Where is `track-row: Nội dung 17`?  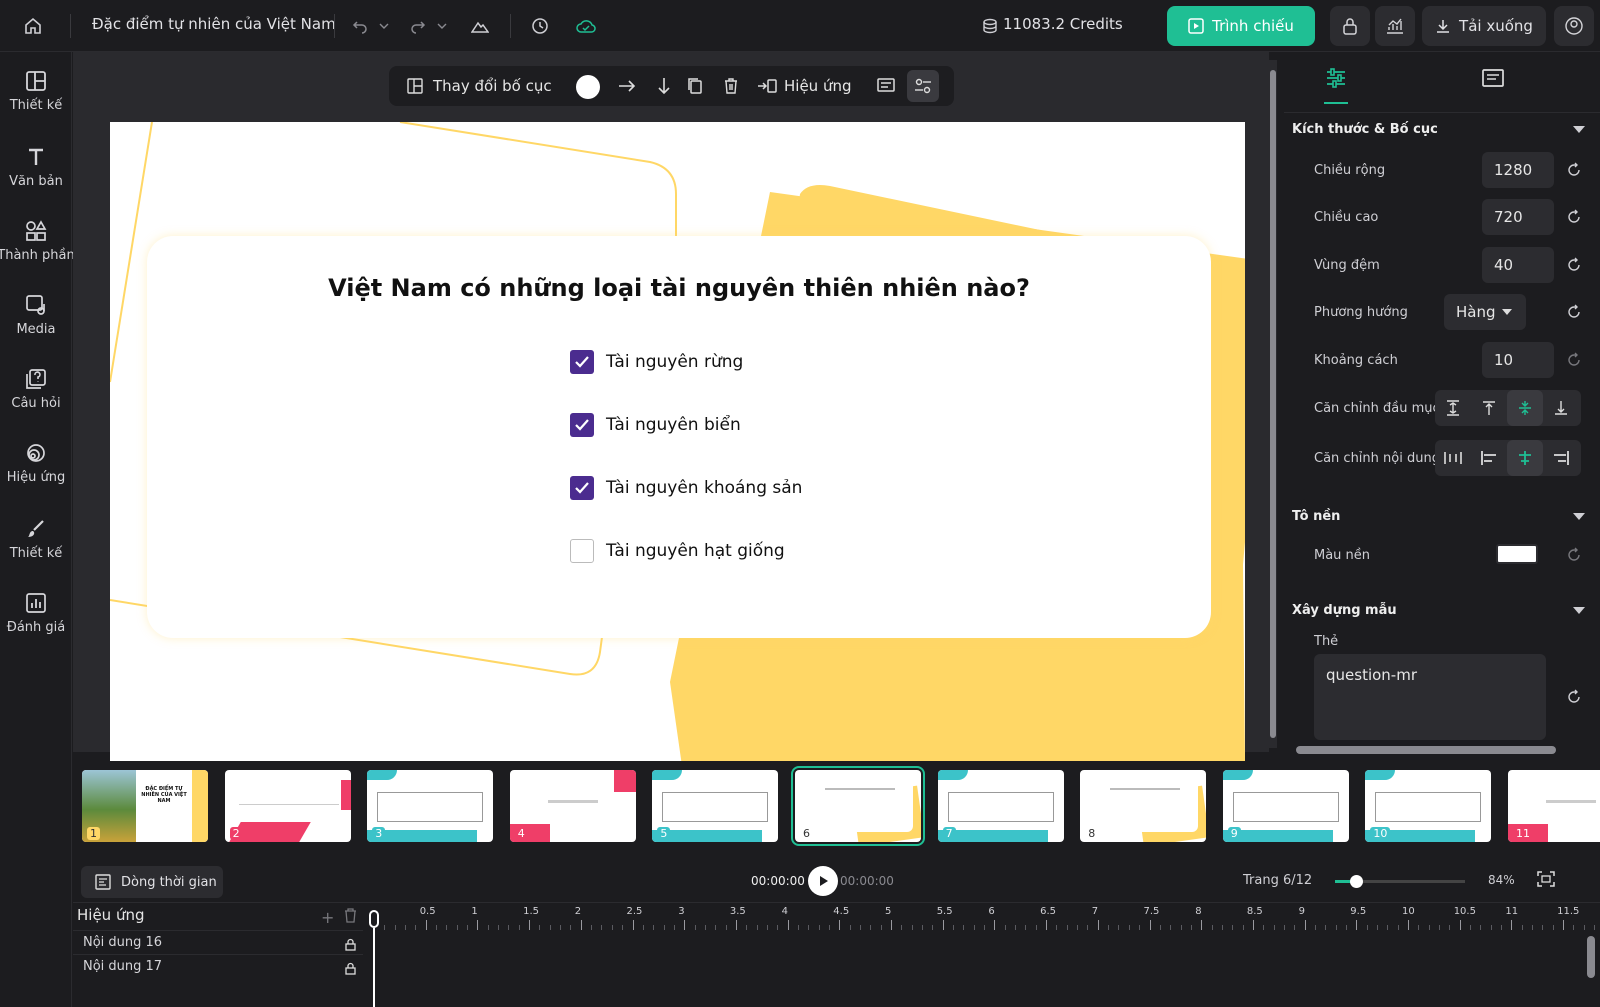
track-row: Nội dung 17 is located at coordinates (218, 966).